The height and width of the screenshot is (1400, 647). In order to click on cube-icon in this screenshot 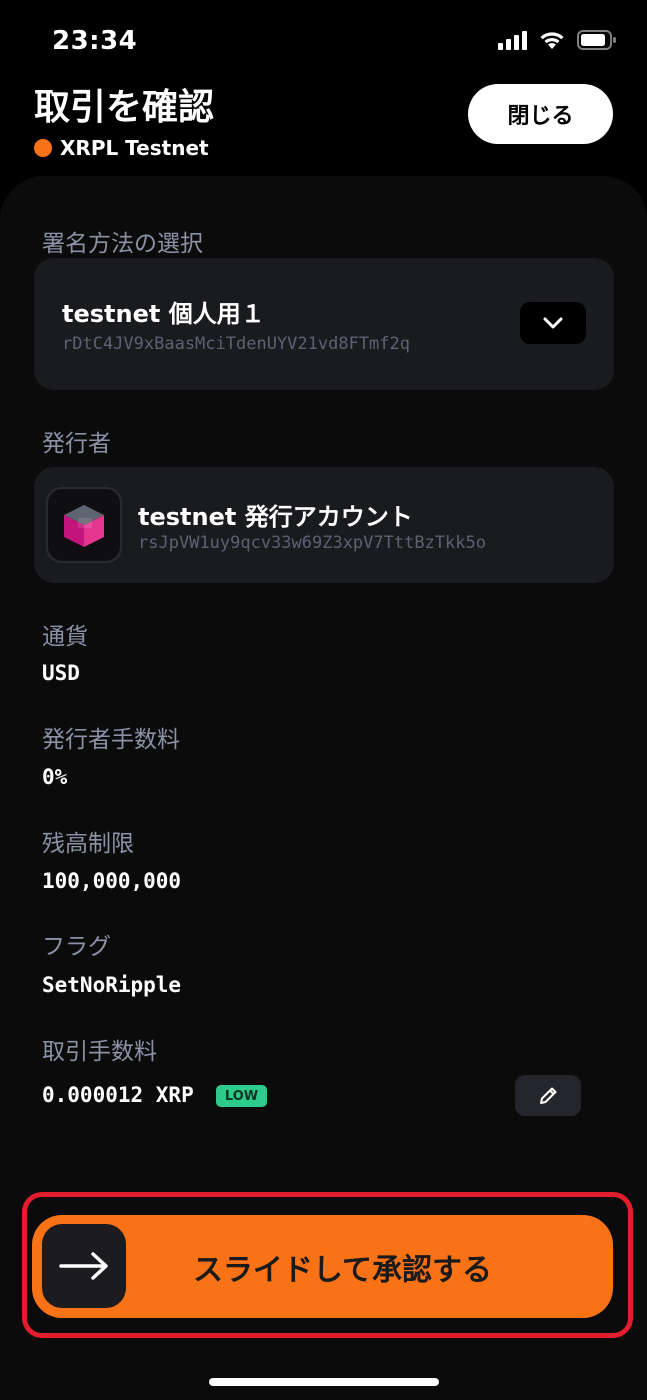, I will do `click(84, 526)`.